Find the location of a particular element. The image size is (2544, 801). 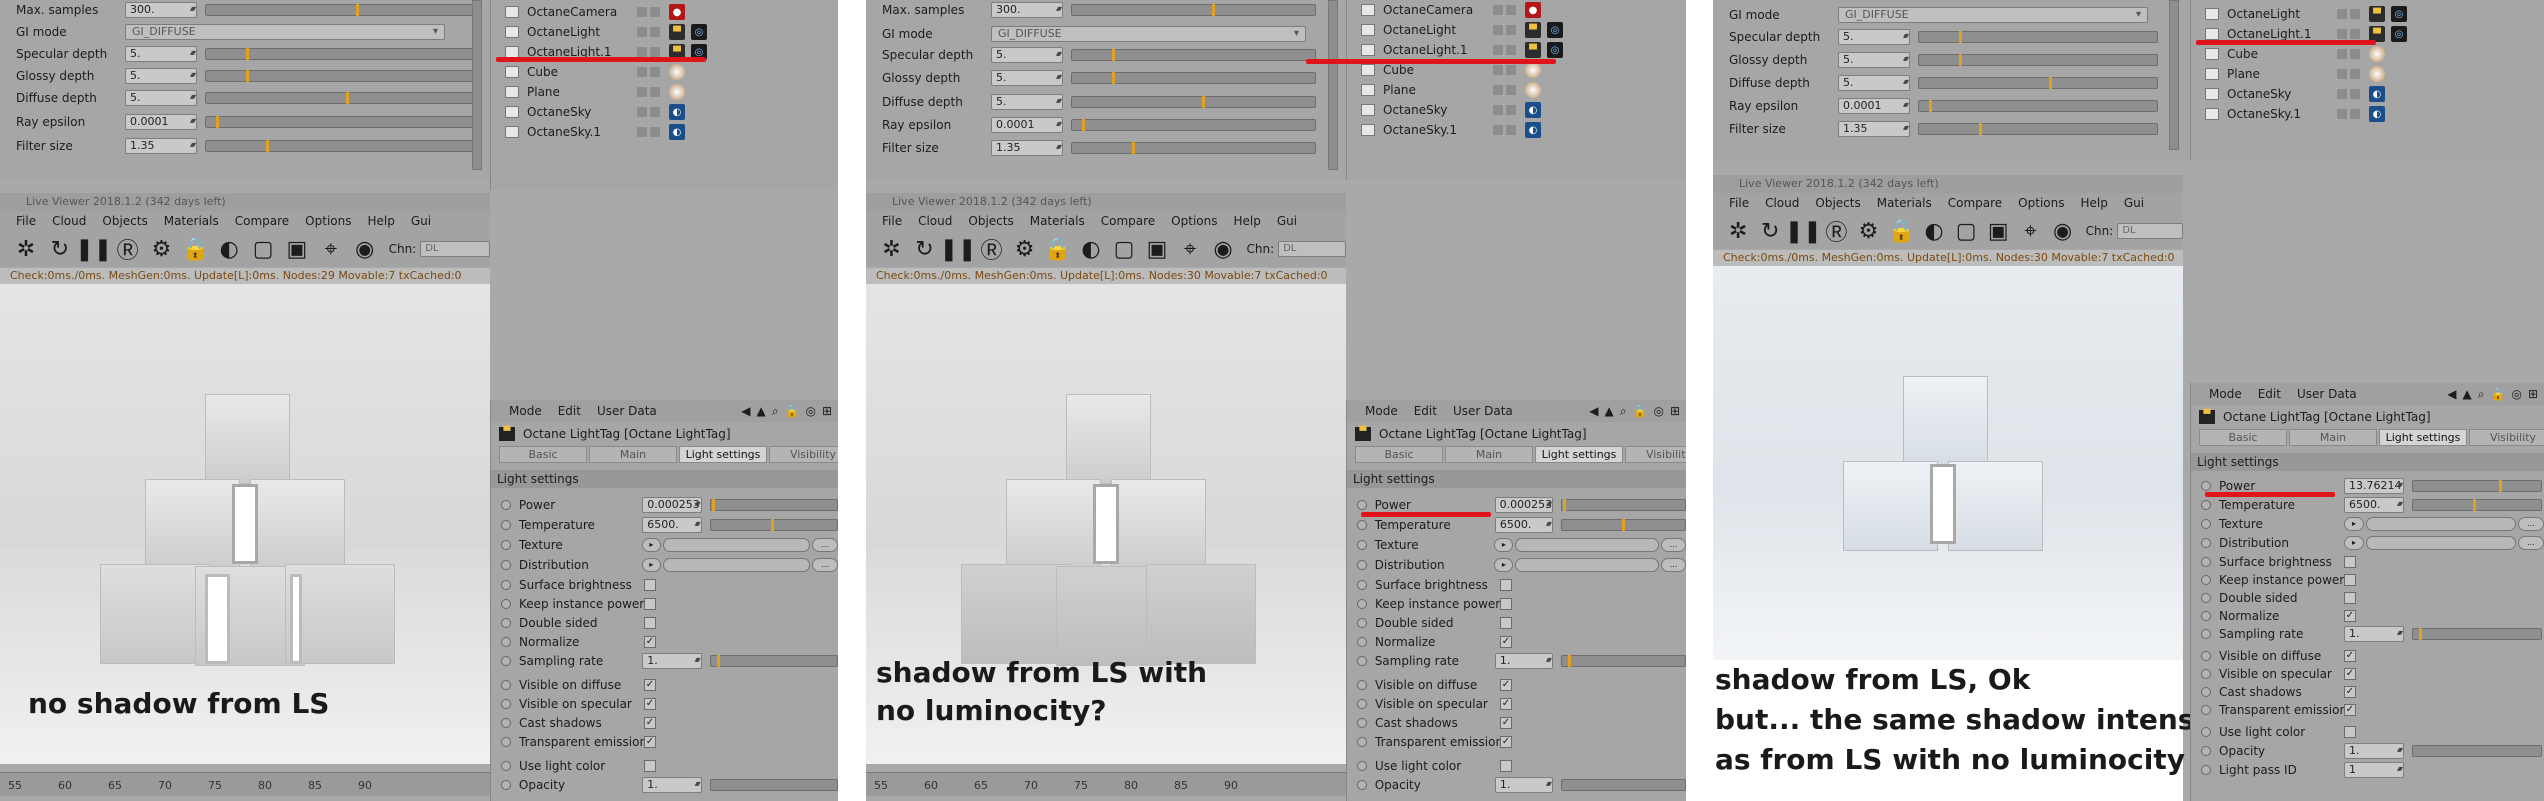

object-row: OctaneCamera ● is located at coordinates (664, 12).